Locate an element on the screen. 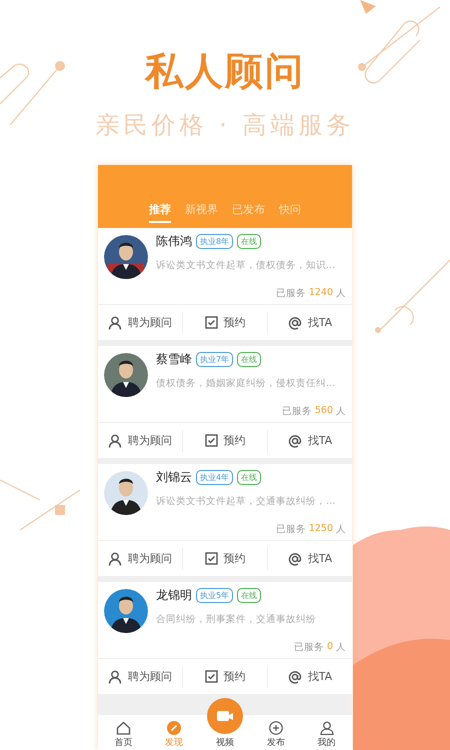 The image size is (450, 750). nav-item: 视频 is located at coordinates (225, 721).